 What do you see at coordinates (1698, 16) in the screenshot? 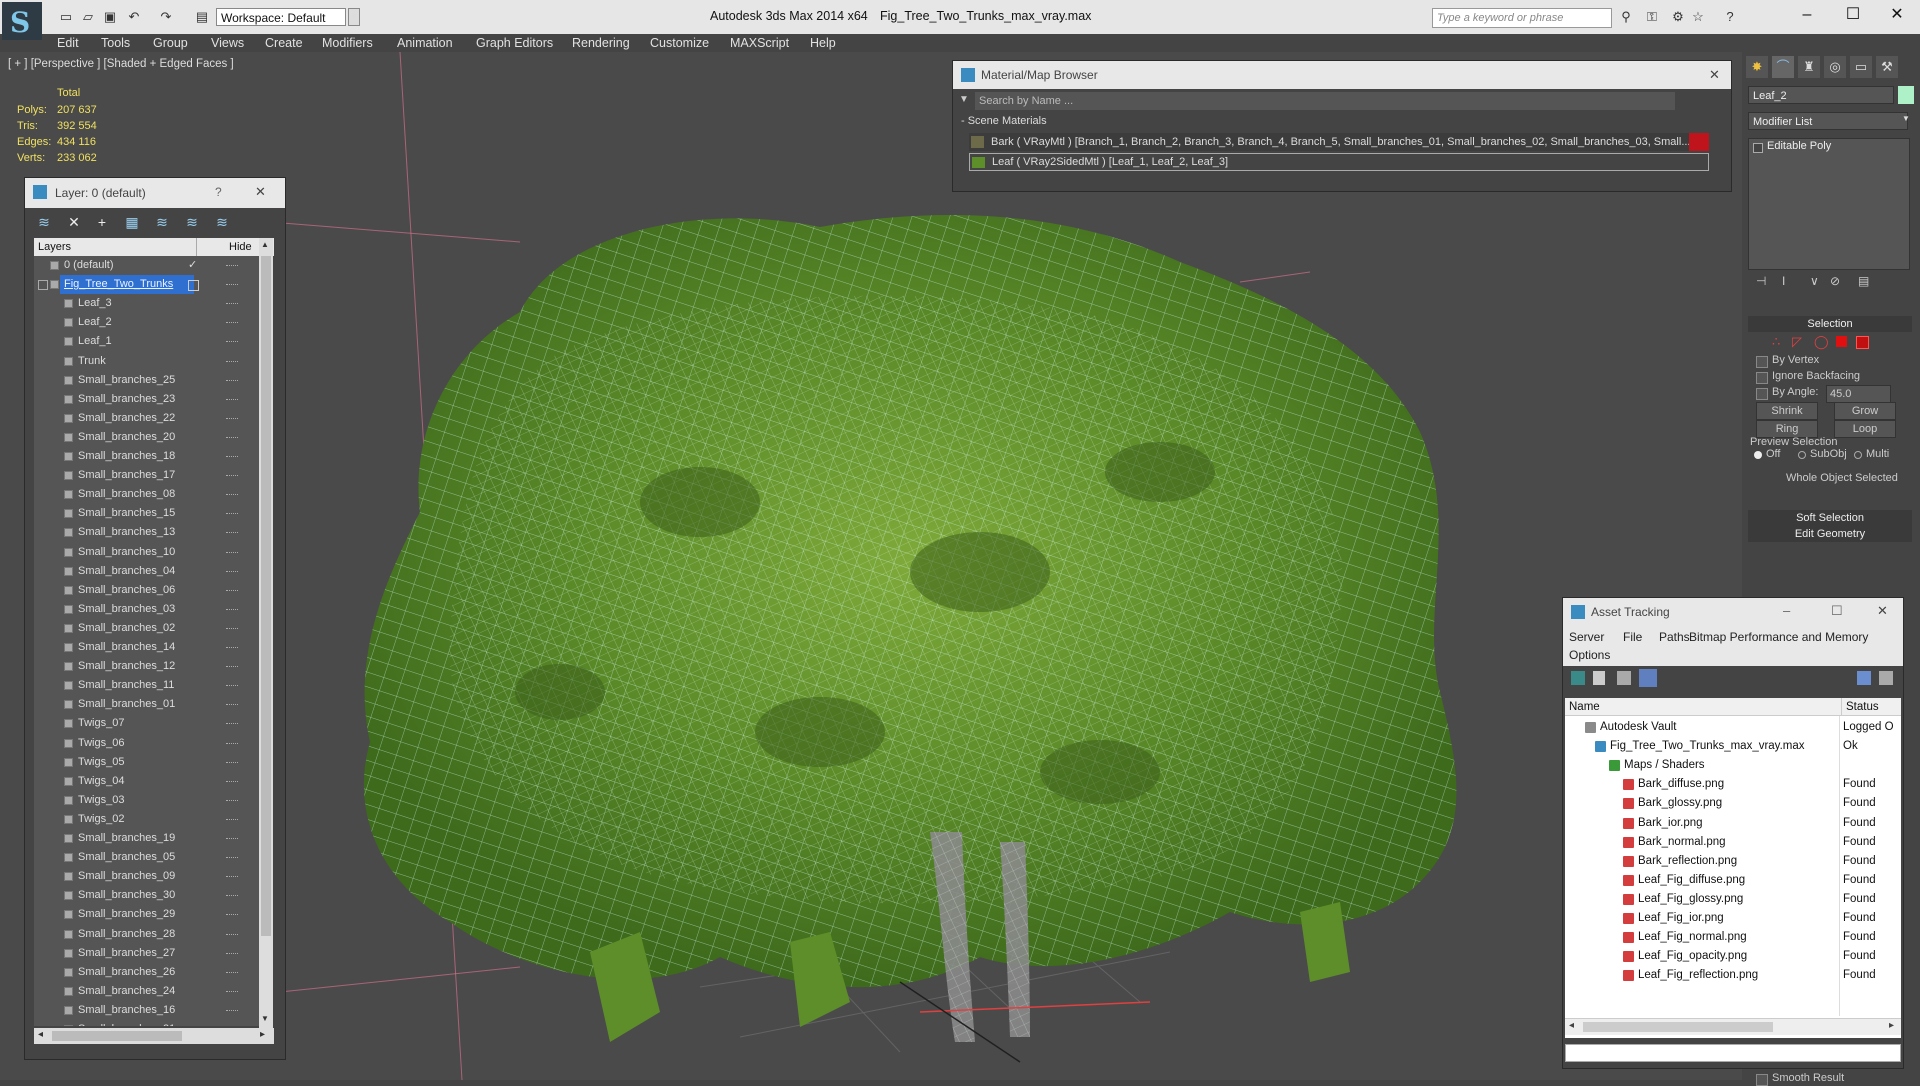
I see `favorites-star-icon: ☆` at bounding box center [1698, 16].